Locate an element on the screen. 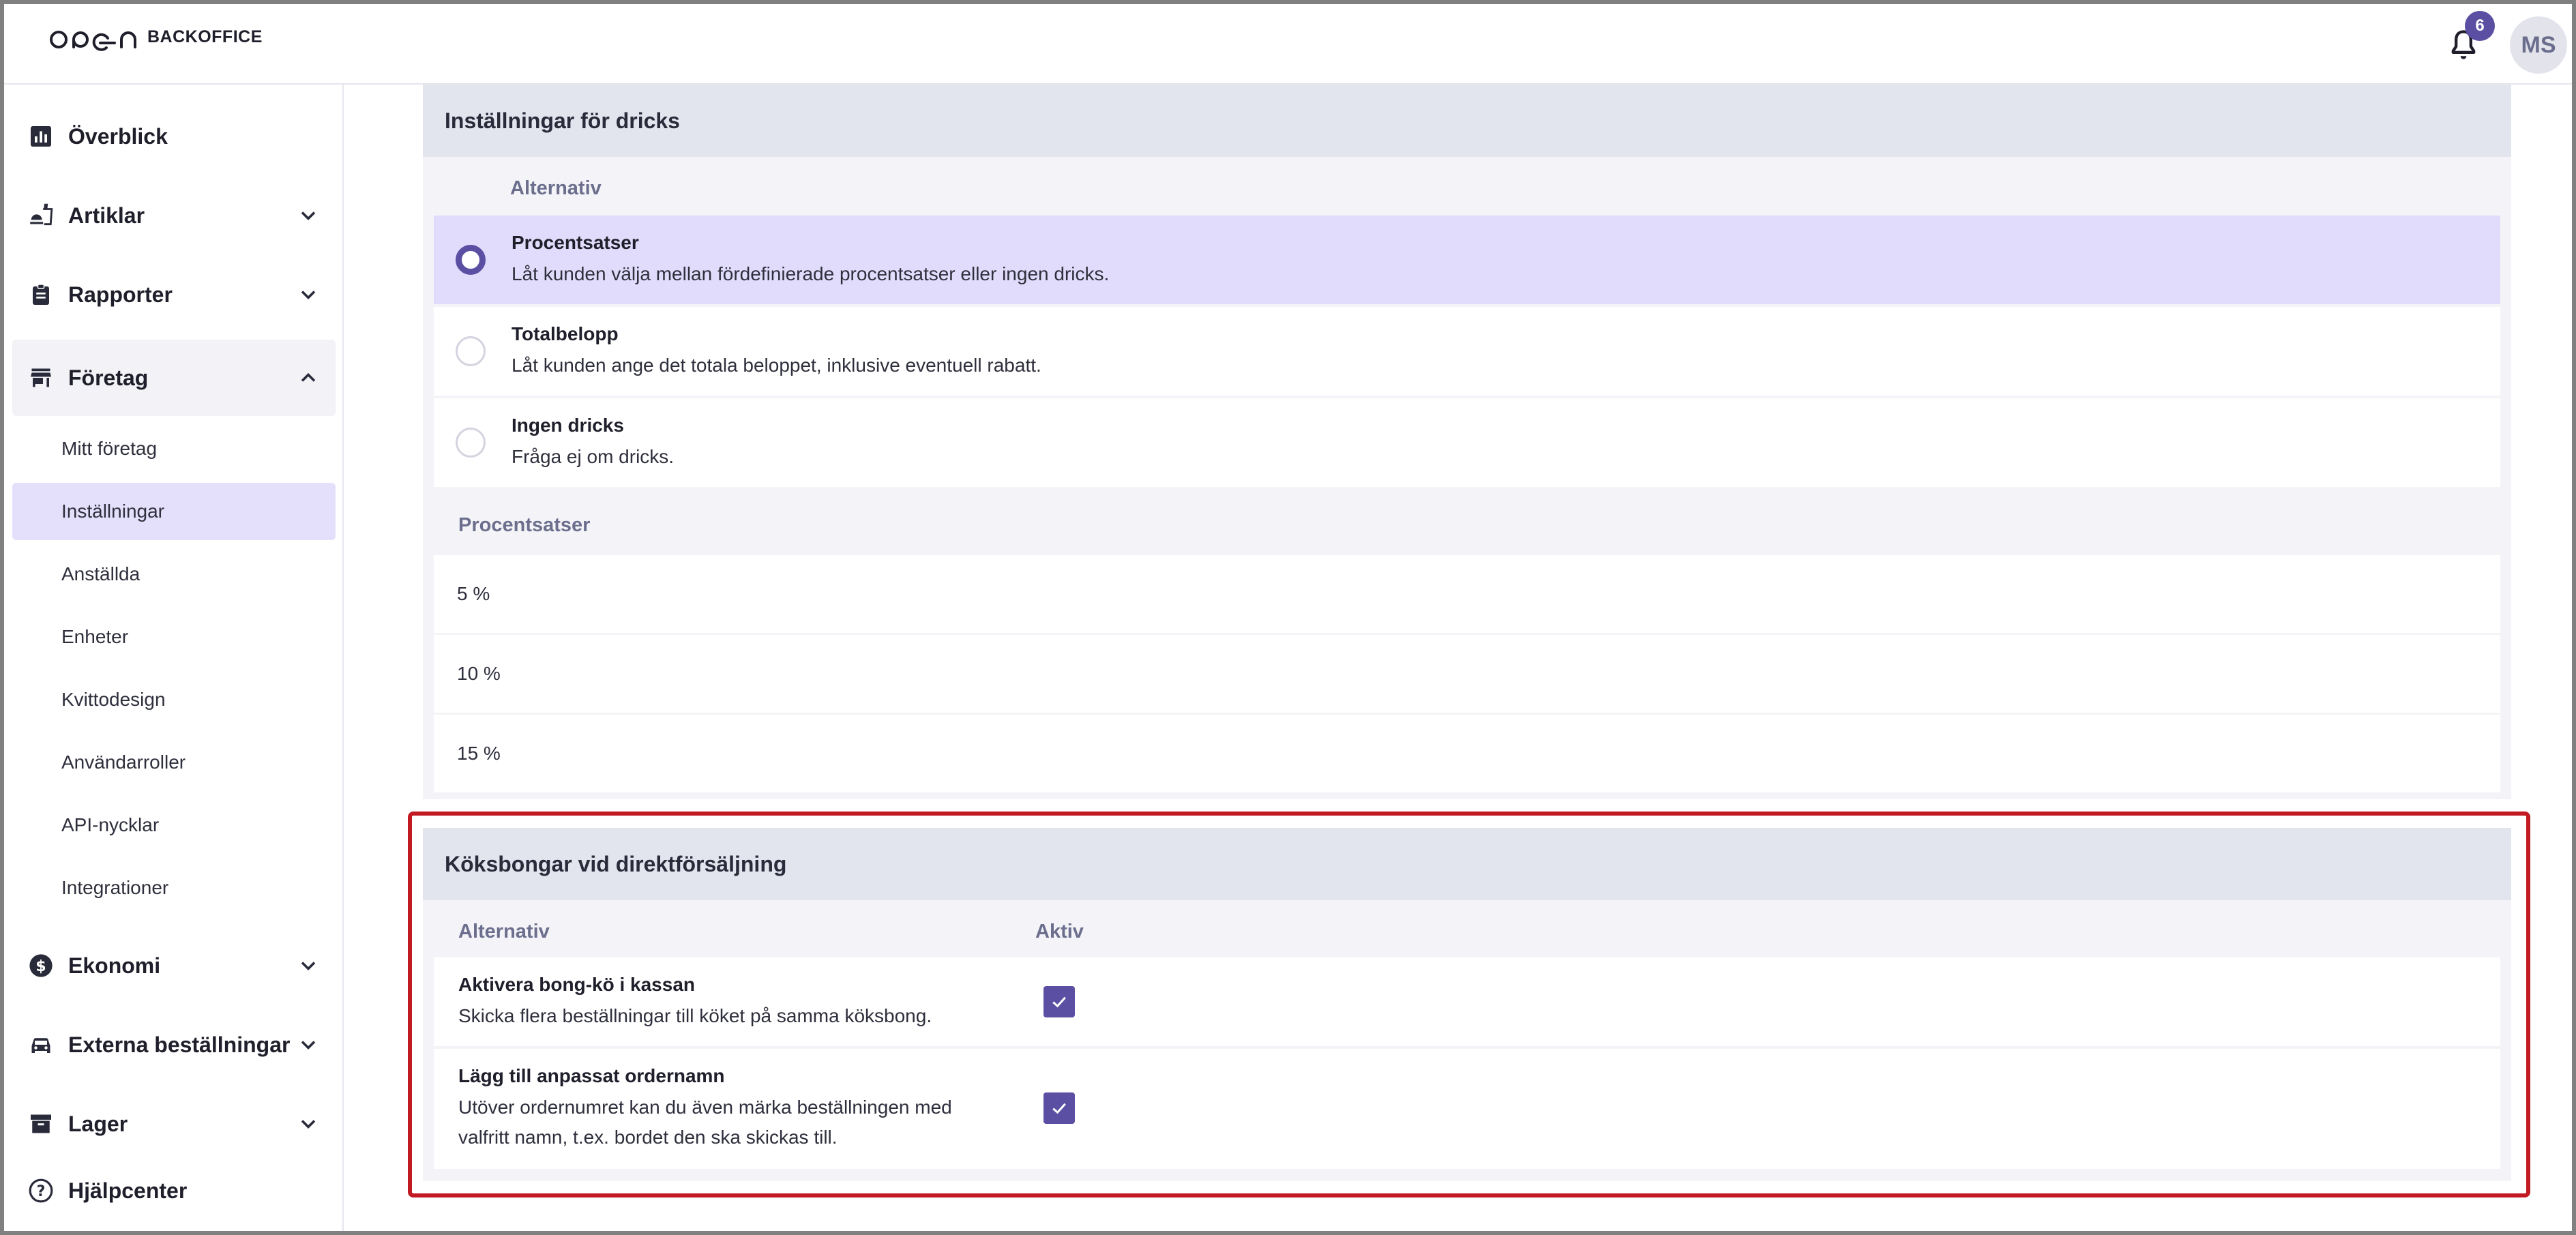 The height and width of the screenshot is (1235, 2576). sidebar-label-articles: Artiklar is located at coordinates (106, 215).